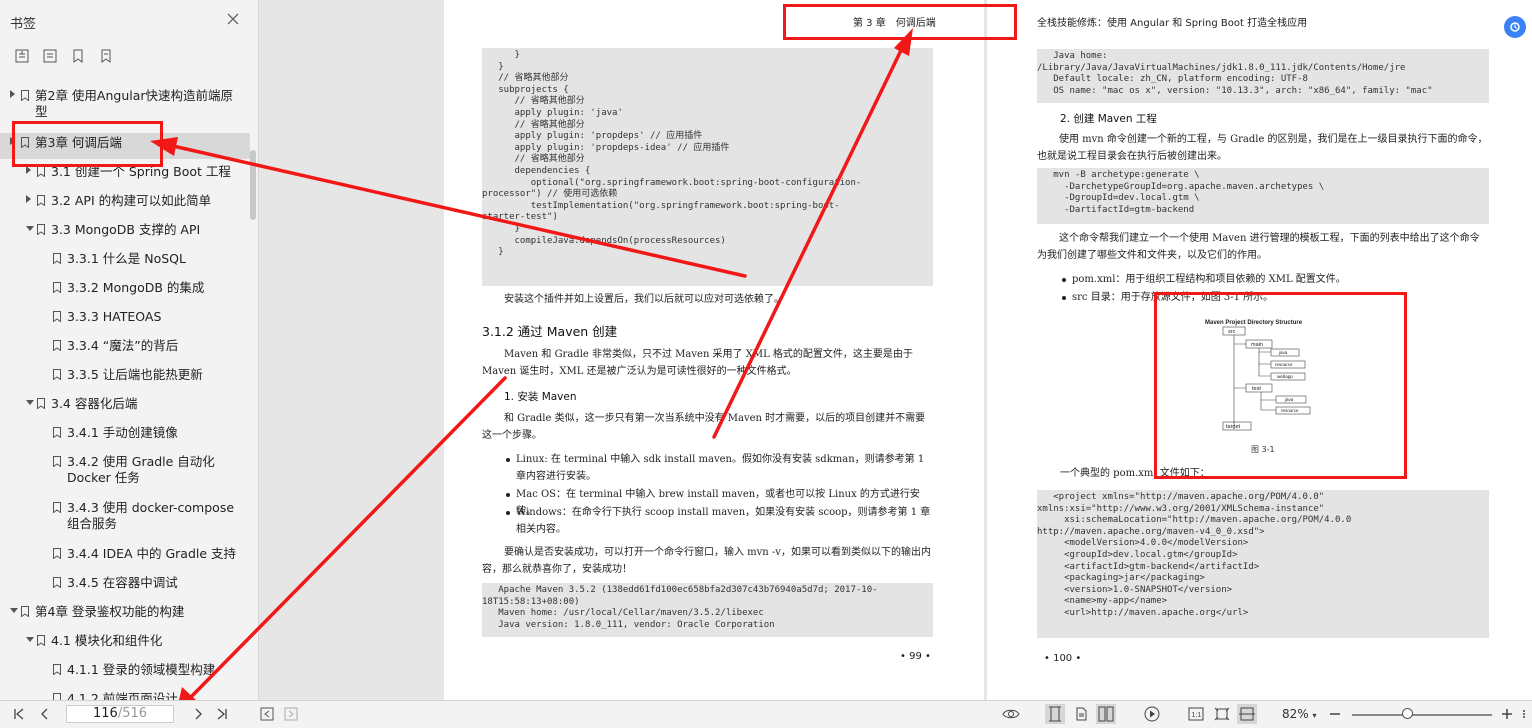 The height and width of the screenshot is (728, 1532). Describe the element at coordinates (1152, 714) in the screenshot. I see `play-icon` at that location.